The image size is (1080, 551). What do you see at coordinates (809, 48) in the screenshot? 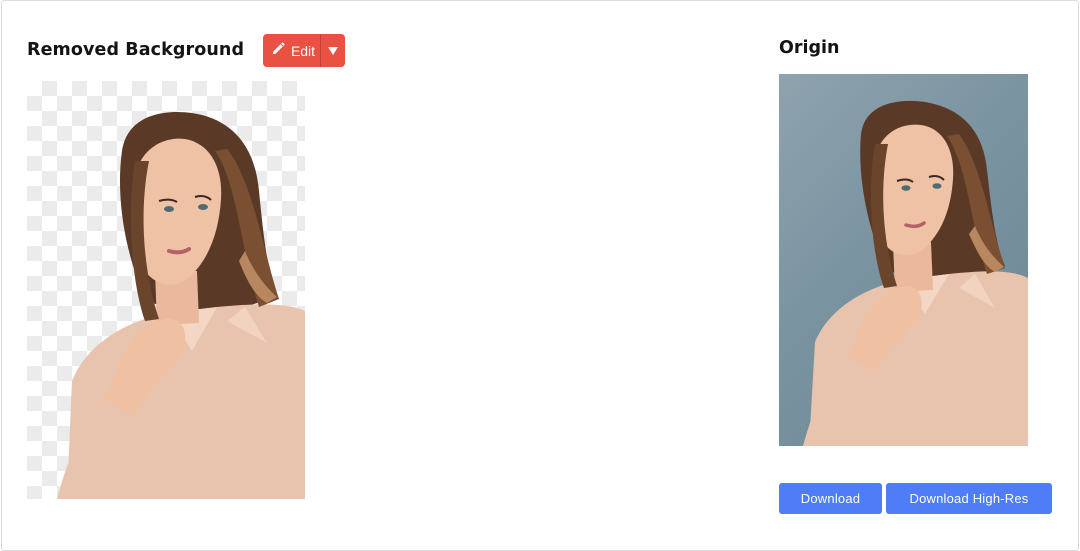
I see `origin-title: Origin` at bounding box center [809, 48].